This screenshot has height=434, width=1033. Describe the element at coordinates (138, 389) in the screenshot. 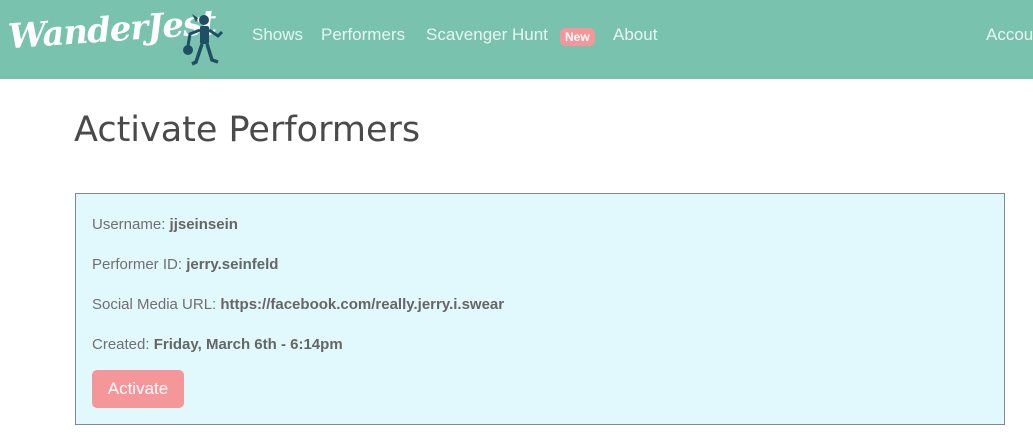

I see `activate-button: Activate` at that location.